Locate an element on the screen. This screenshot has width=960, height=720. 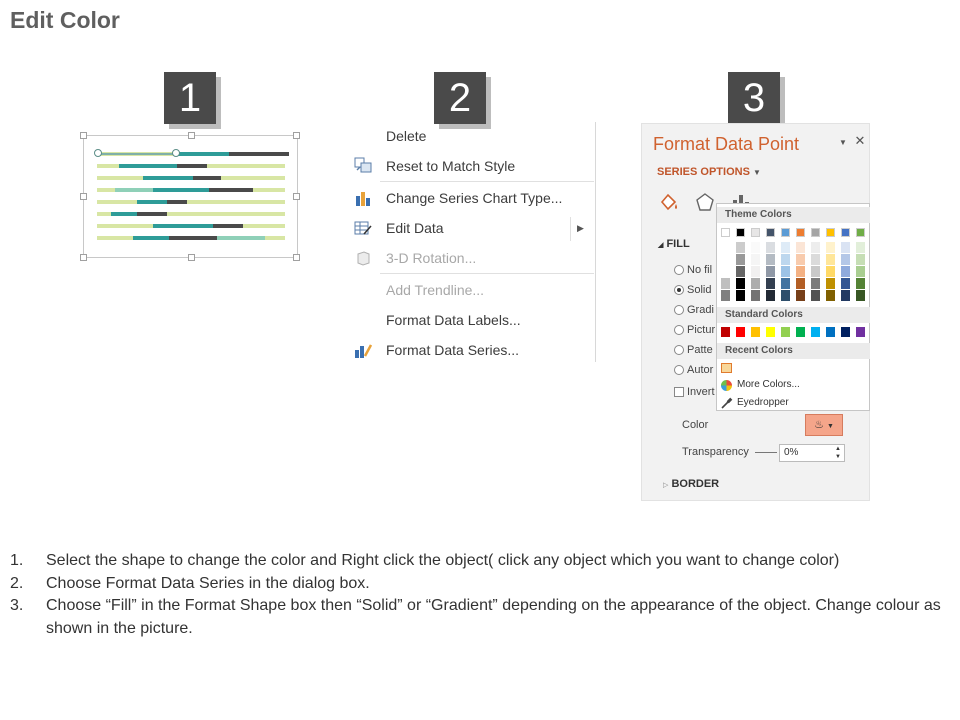
menu-item-edit-data: Edit Data is located at coordinates (415, 228).